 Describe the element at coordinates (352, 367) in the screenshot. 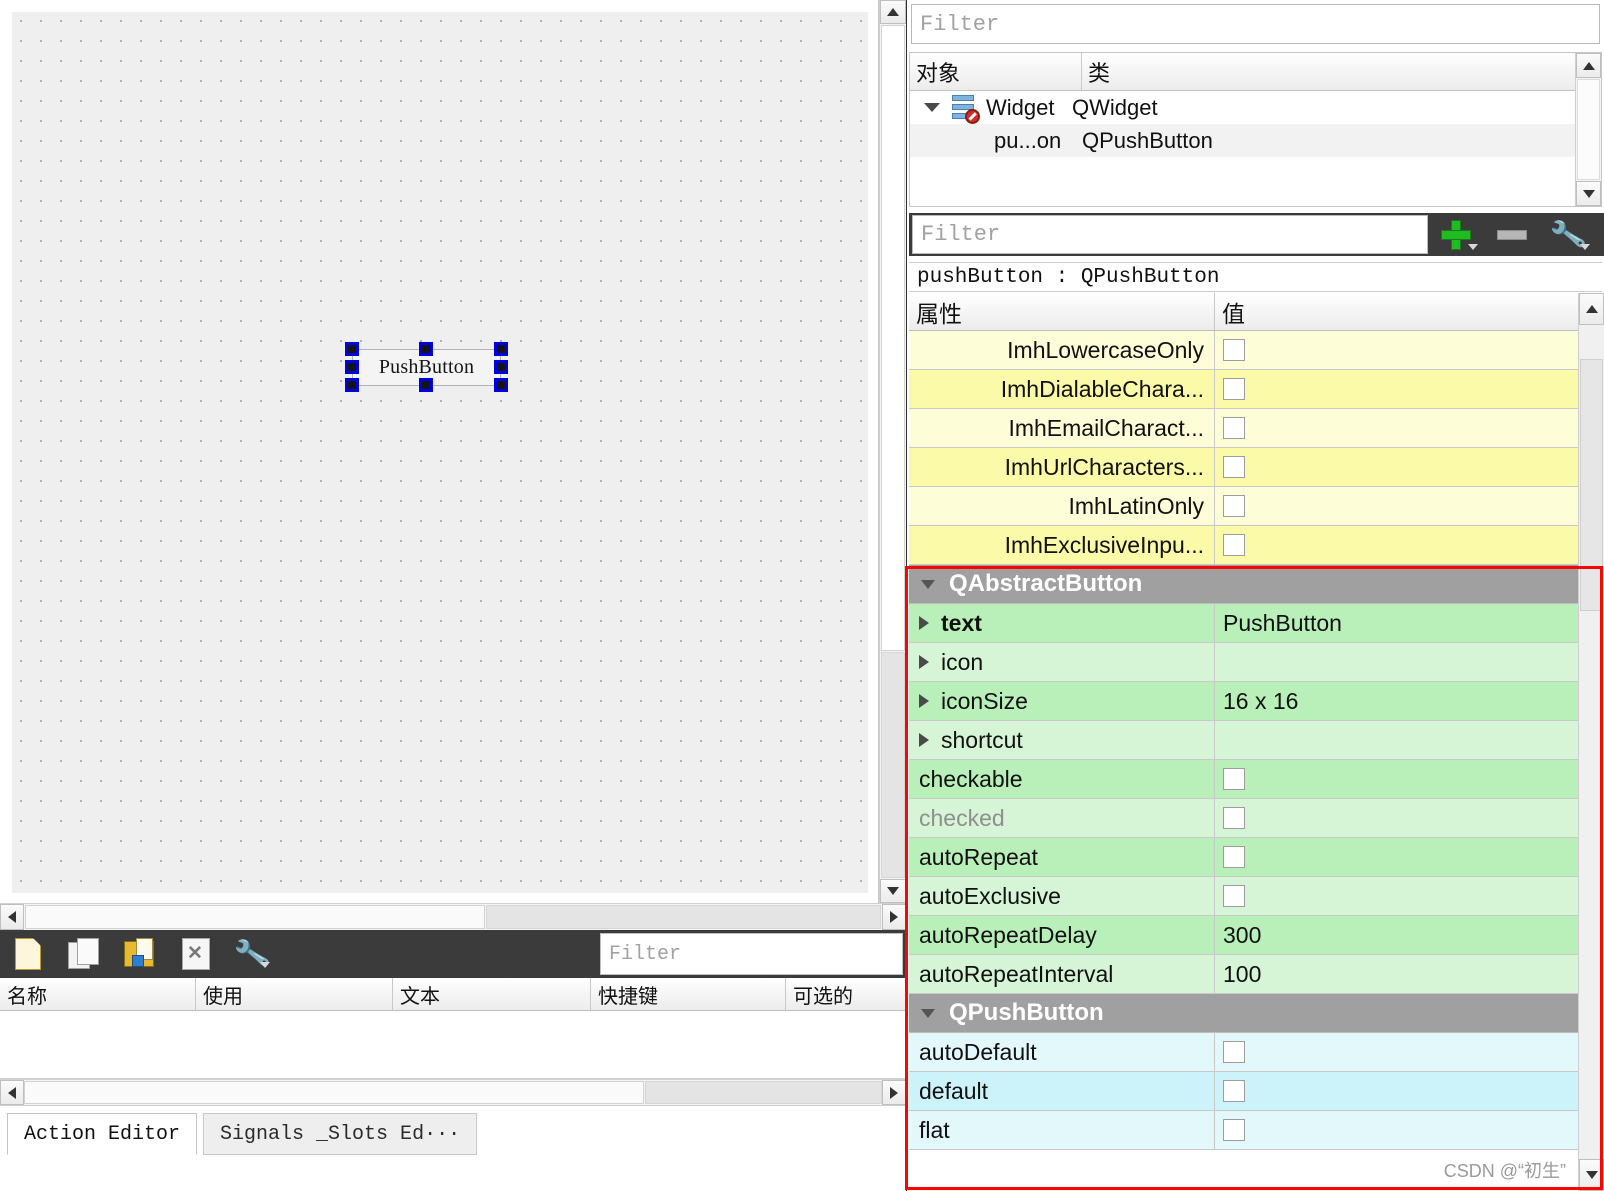

I see `resize-handle-middle-left` at that location.